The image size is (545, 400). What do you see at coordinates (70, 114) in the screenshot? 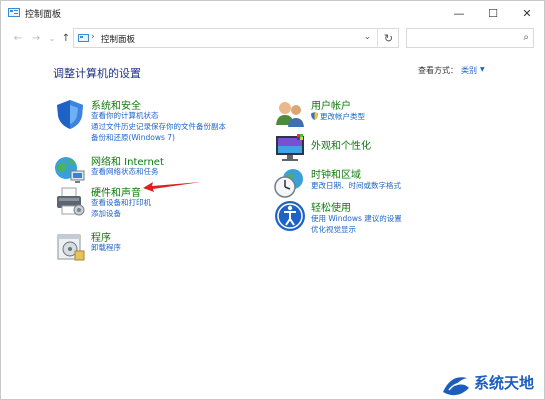
I see `shield-icon` at bounding box center [70, 114].